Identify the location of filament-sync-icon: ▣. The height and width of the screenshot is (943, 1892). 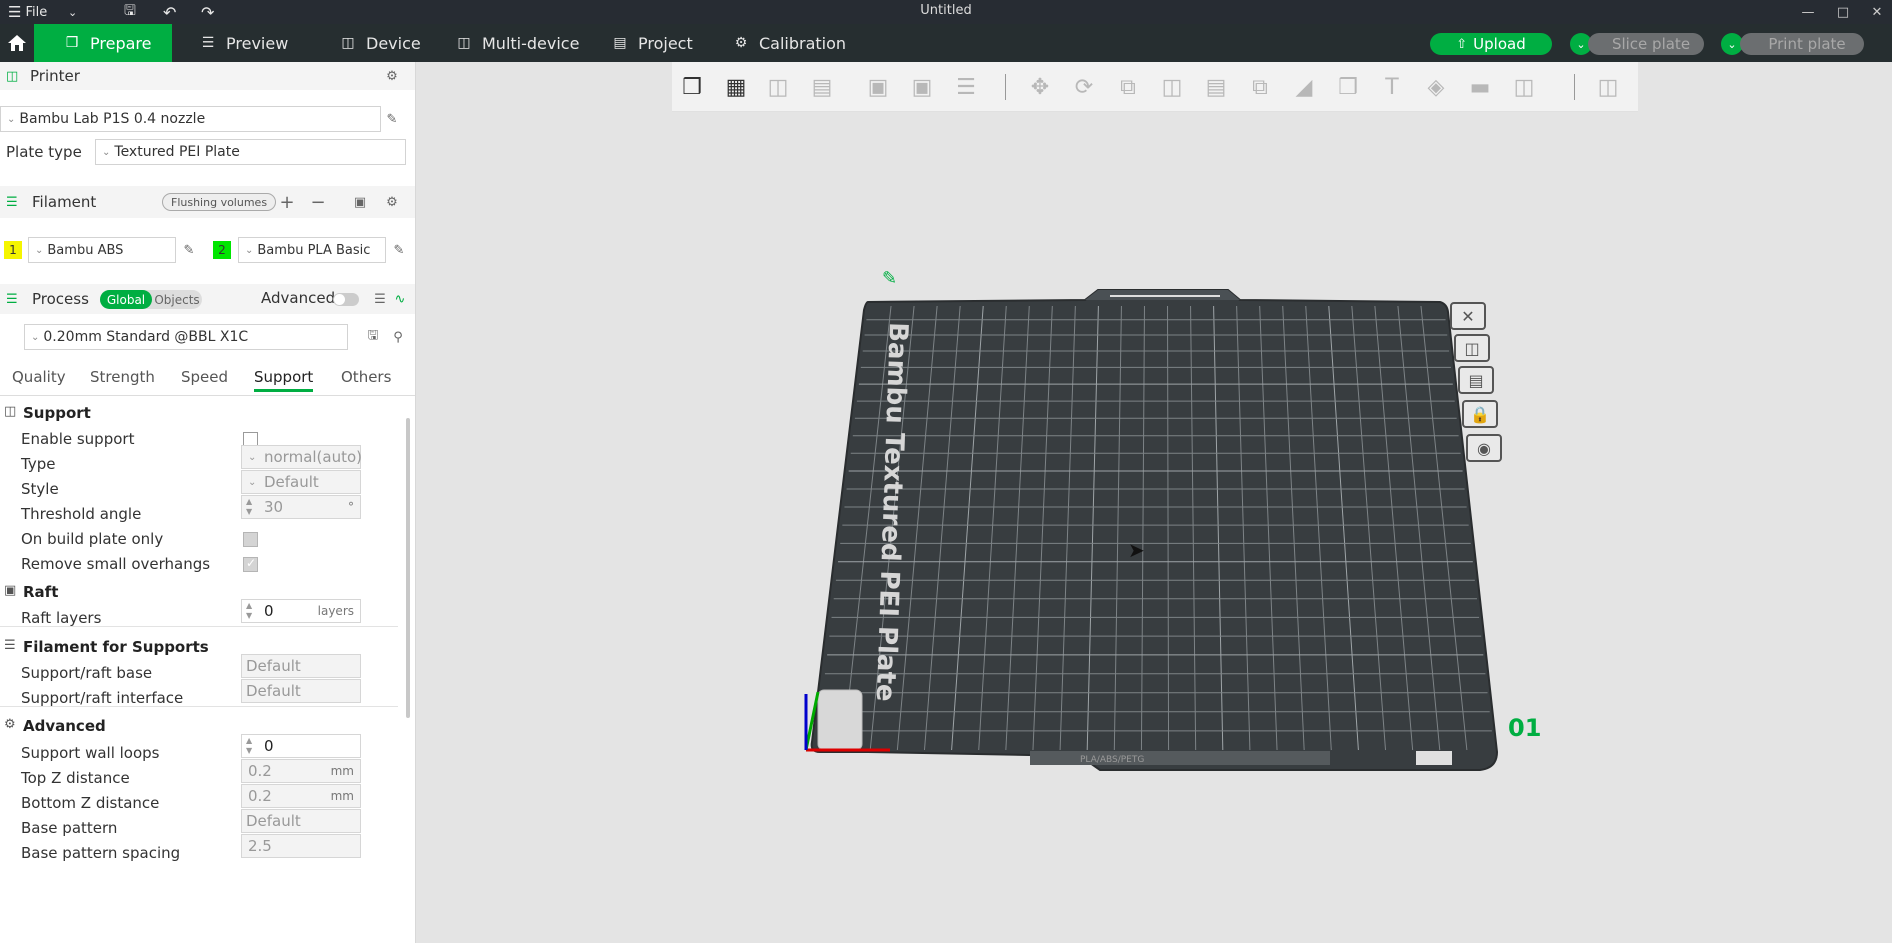
(360, 202).